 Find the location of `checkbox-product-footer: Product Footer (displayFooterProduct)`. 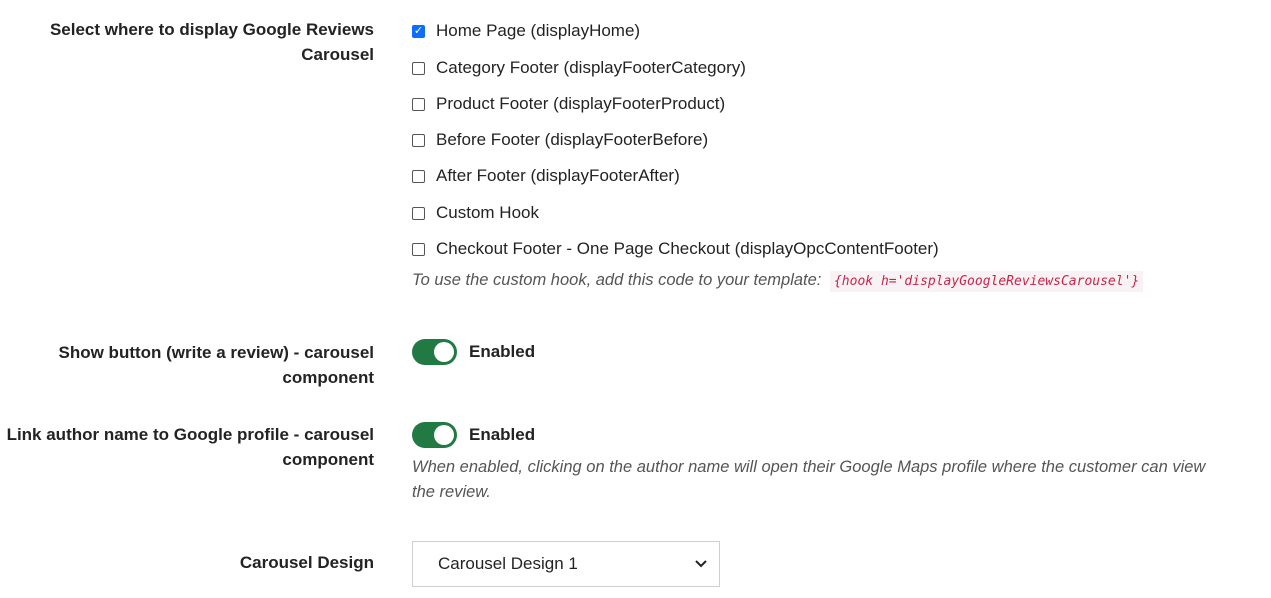

checkbox-product-footer: Product Footer (displayFooterProduct) is located at coordinates (568, 104).